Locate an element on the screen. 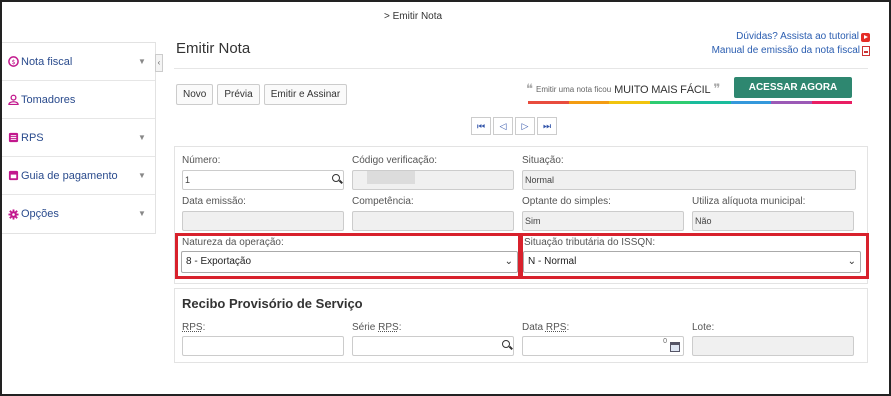 The image size is (891, 396). last-record-button: ⏭ is located at coordinates (547, 126).